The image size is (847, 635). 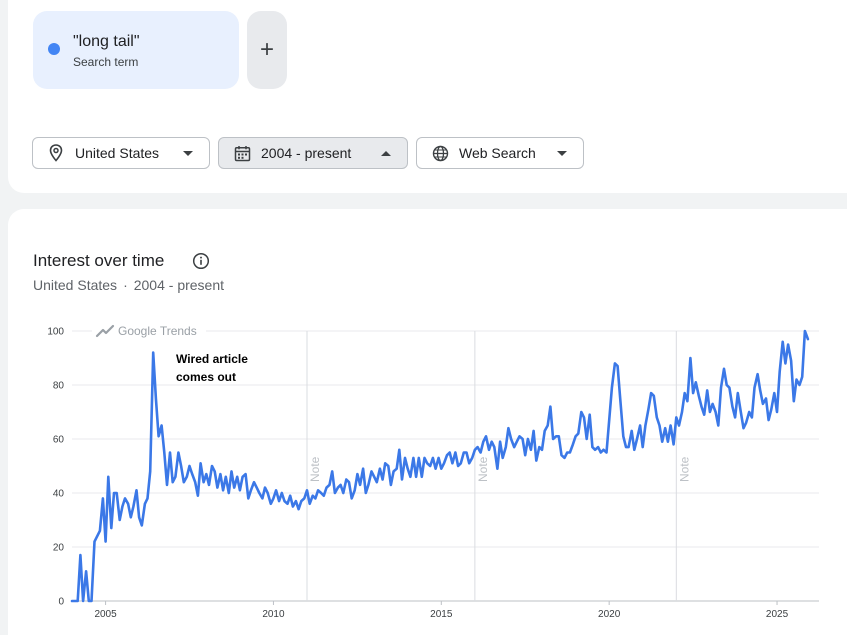 What do you see at coordinates (61, 602) in the screenshot?
I see `y-tick-label: 0` at bounding box center [61, 602].